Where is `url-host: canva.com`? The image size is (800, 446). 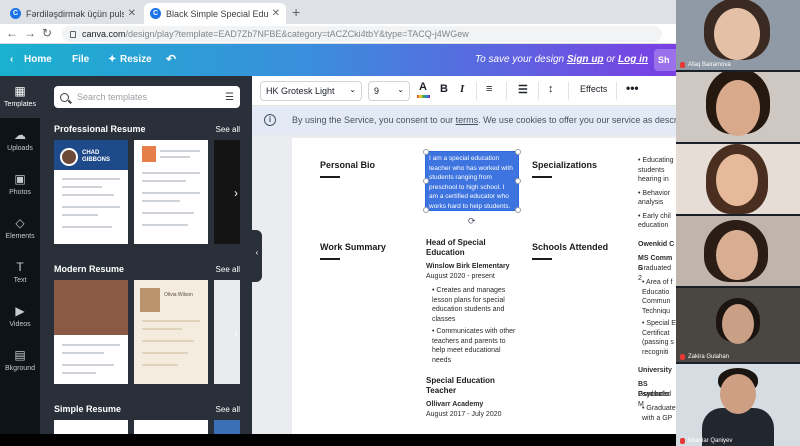
url-host: canva.com is located at coordinates (104, 34).